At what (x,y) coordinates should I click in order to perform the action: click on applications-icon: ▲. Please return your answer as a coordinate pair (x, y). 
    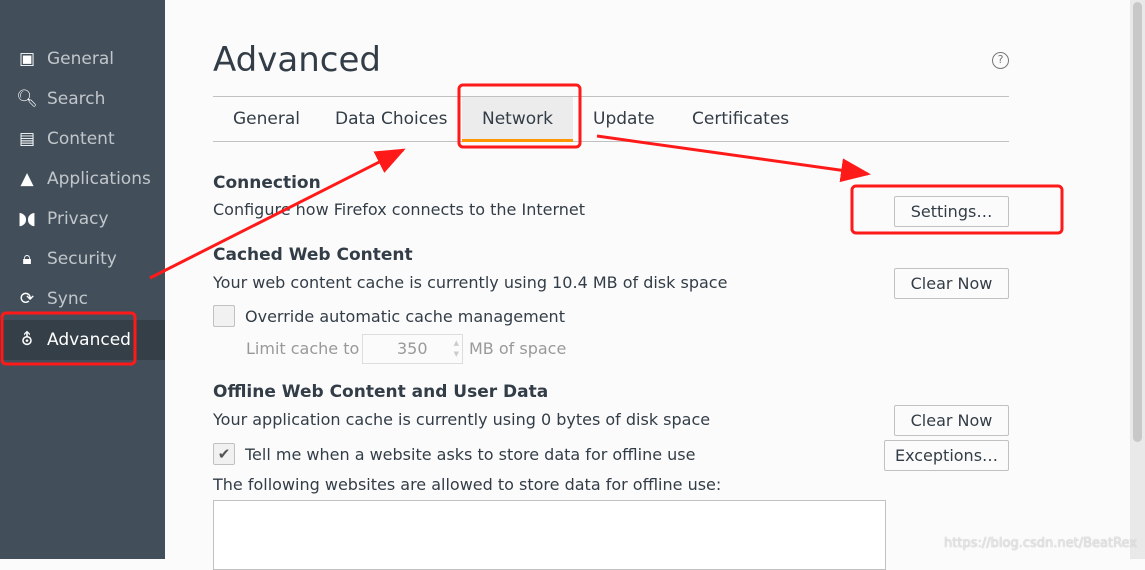
    Looking at the image, I should click on (27, 179).